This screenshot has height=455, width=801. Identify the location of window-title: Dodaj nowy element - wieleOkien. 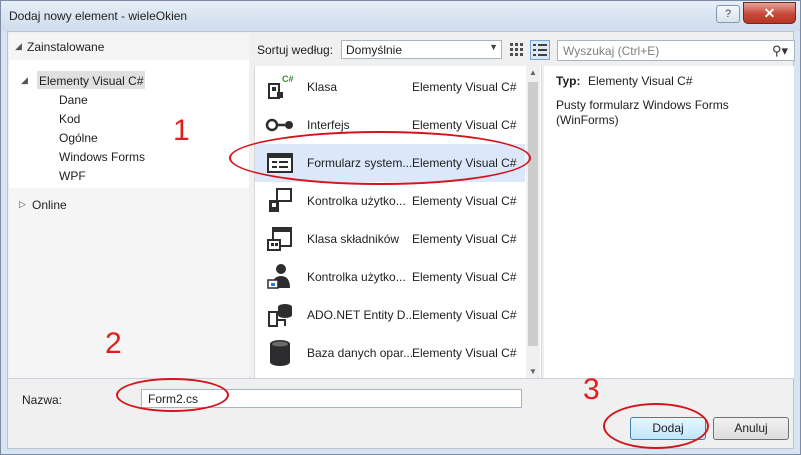
(98, 16).